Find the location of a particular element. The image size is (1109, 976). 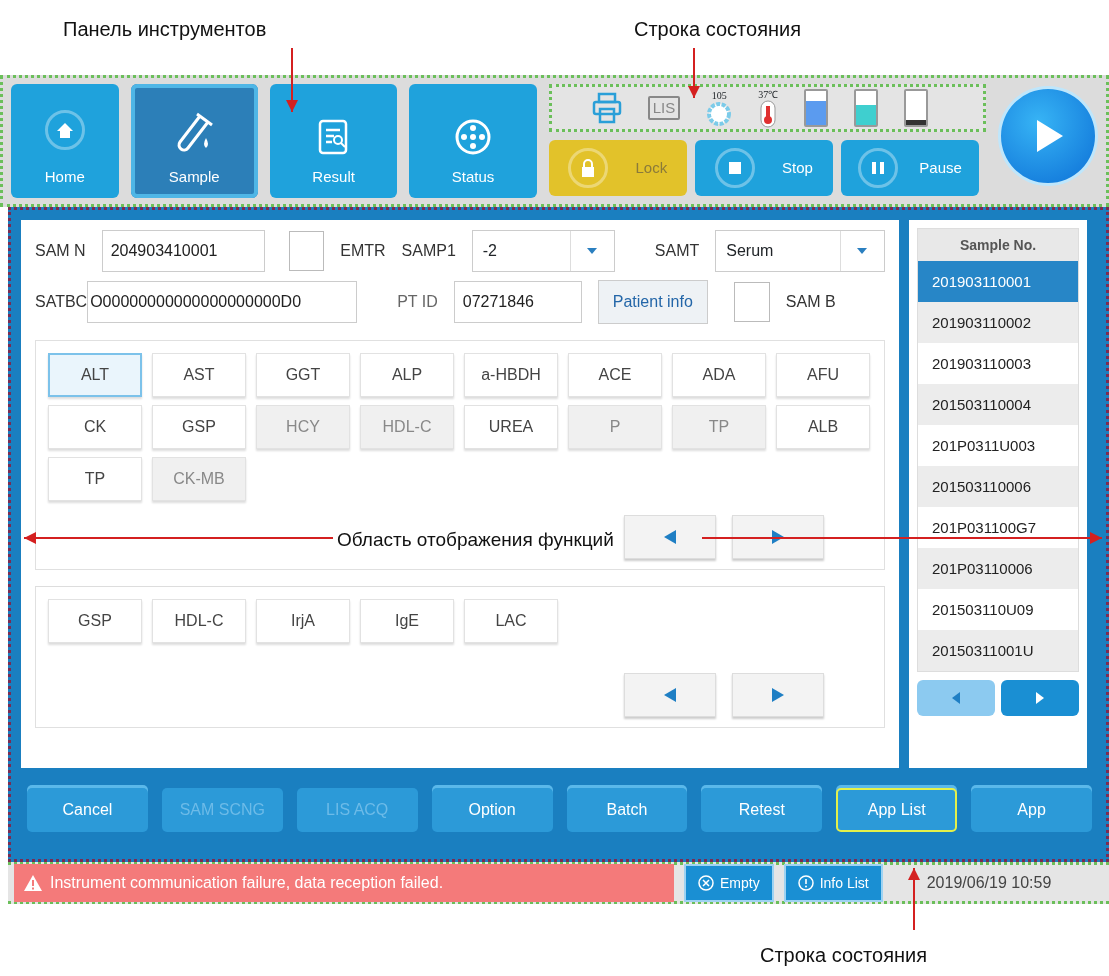

sample-list-item: 201503110006 is located at coordinates (998, 486).